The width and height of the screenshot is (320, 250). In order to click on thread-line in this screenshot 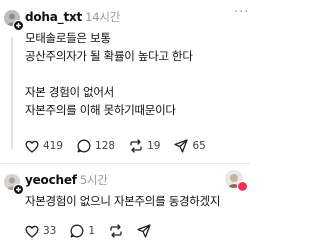, I will do `click(12, 93)`.